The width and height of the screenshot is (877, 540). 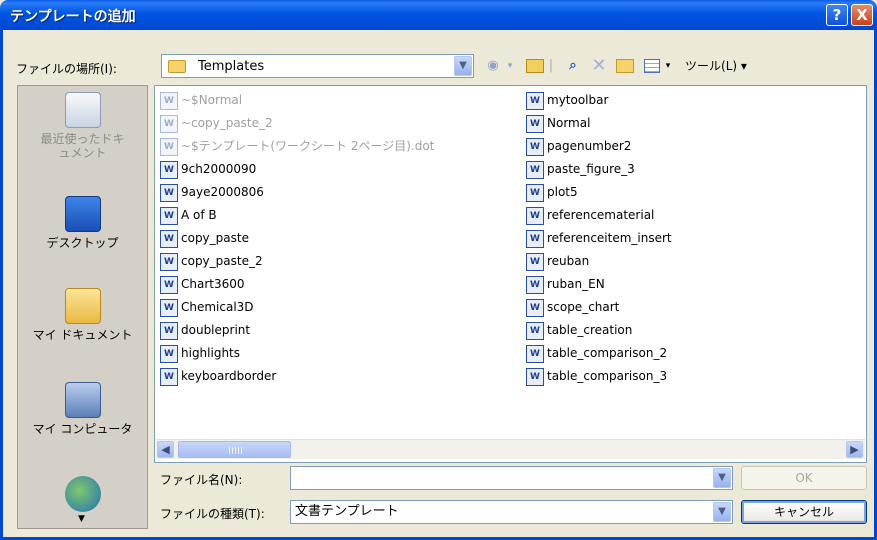 I want to click on file-item: W 9aye2000806, so click(x=212, y=194).